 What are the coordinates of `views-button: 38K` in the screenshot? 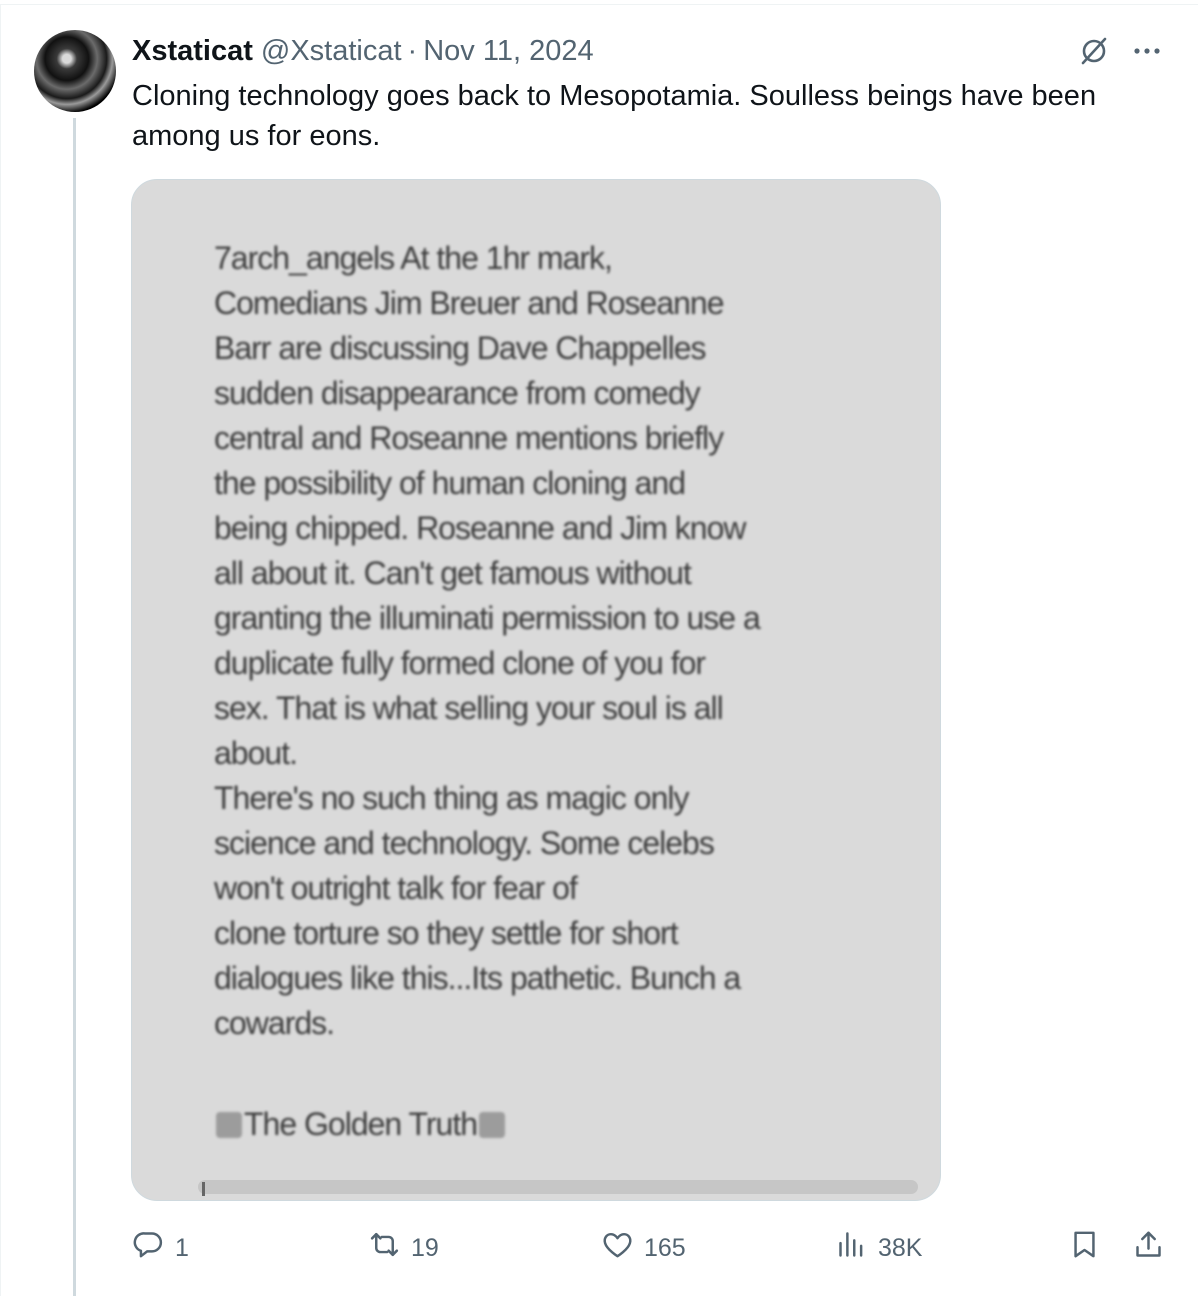 It's located at (878, 1248).